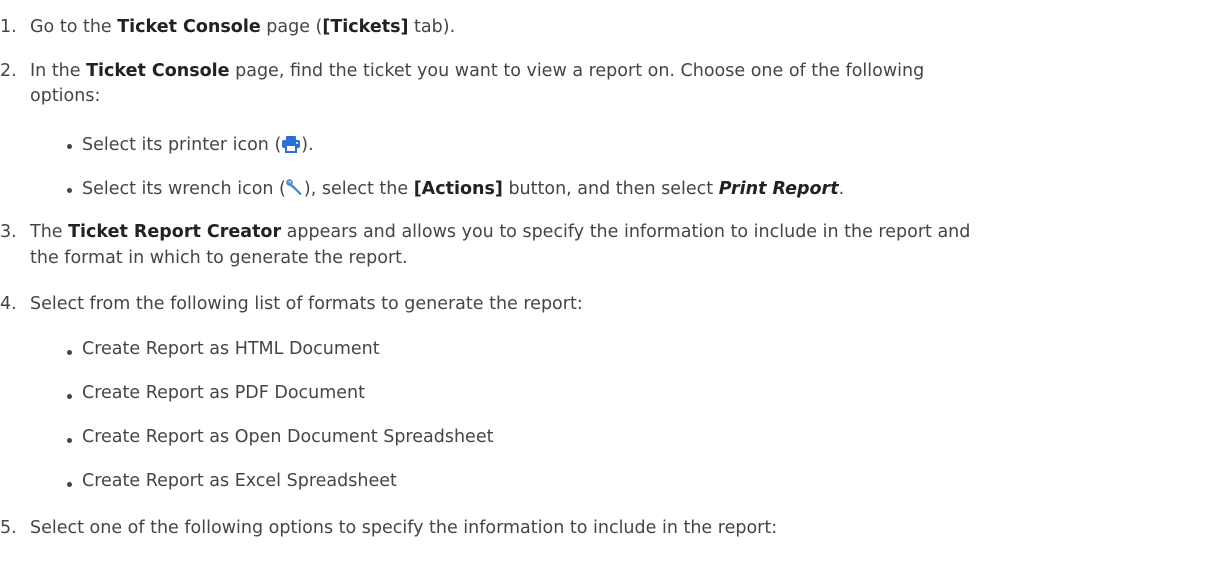 This screenshot has height=588, width=1208. What do you see at coordinates (8, 304) in the screenshot?
I see `step-number: 4.` at bounding box center [8, 304].